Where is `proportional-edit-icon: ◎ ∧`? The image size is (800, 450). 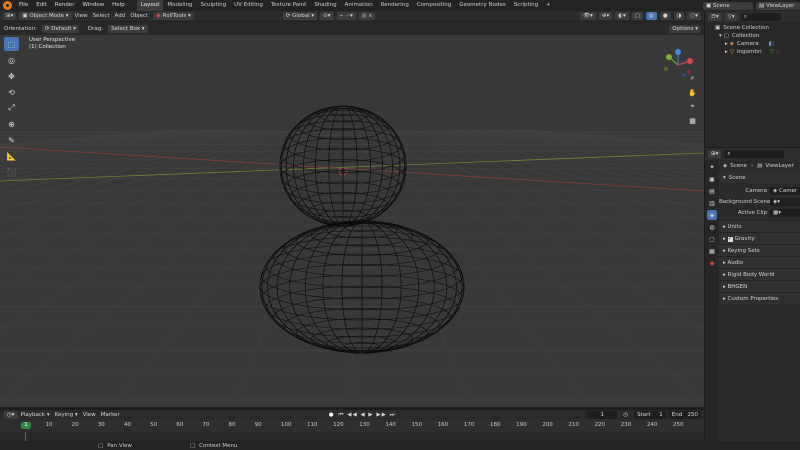 proportional-edit-icon: ◎ ∧ is located at coordinates (367, 16).